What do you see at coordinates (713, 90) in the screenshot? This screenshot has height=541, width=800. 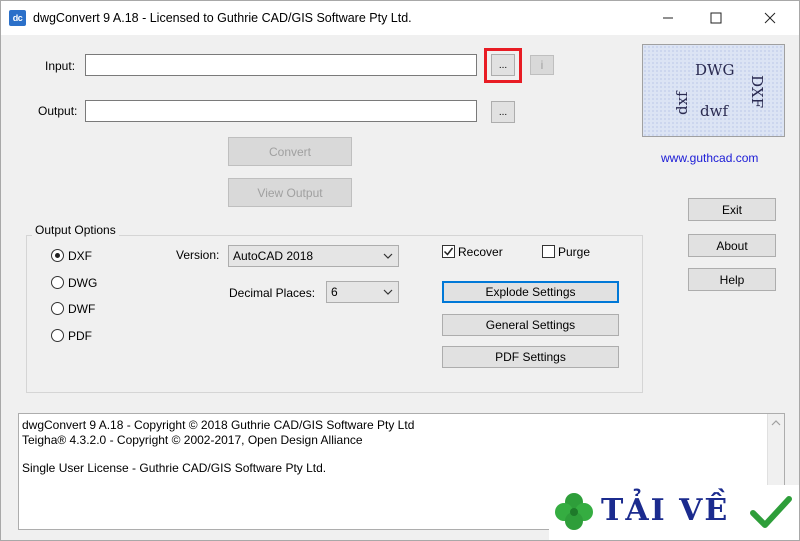 I see `product-logo: DWG DXF dxf dwf` at bounding box center [713, 90].